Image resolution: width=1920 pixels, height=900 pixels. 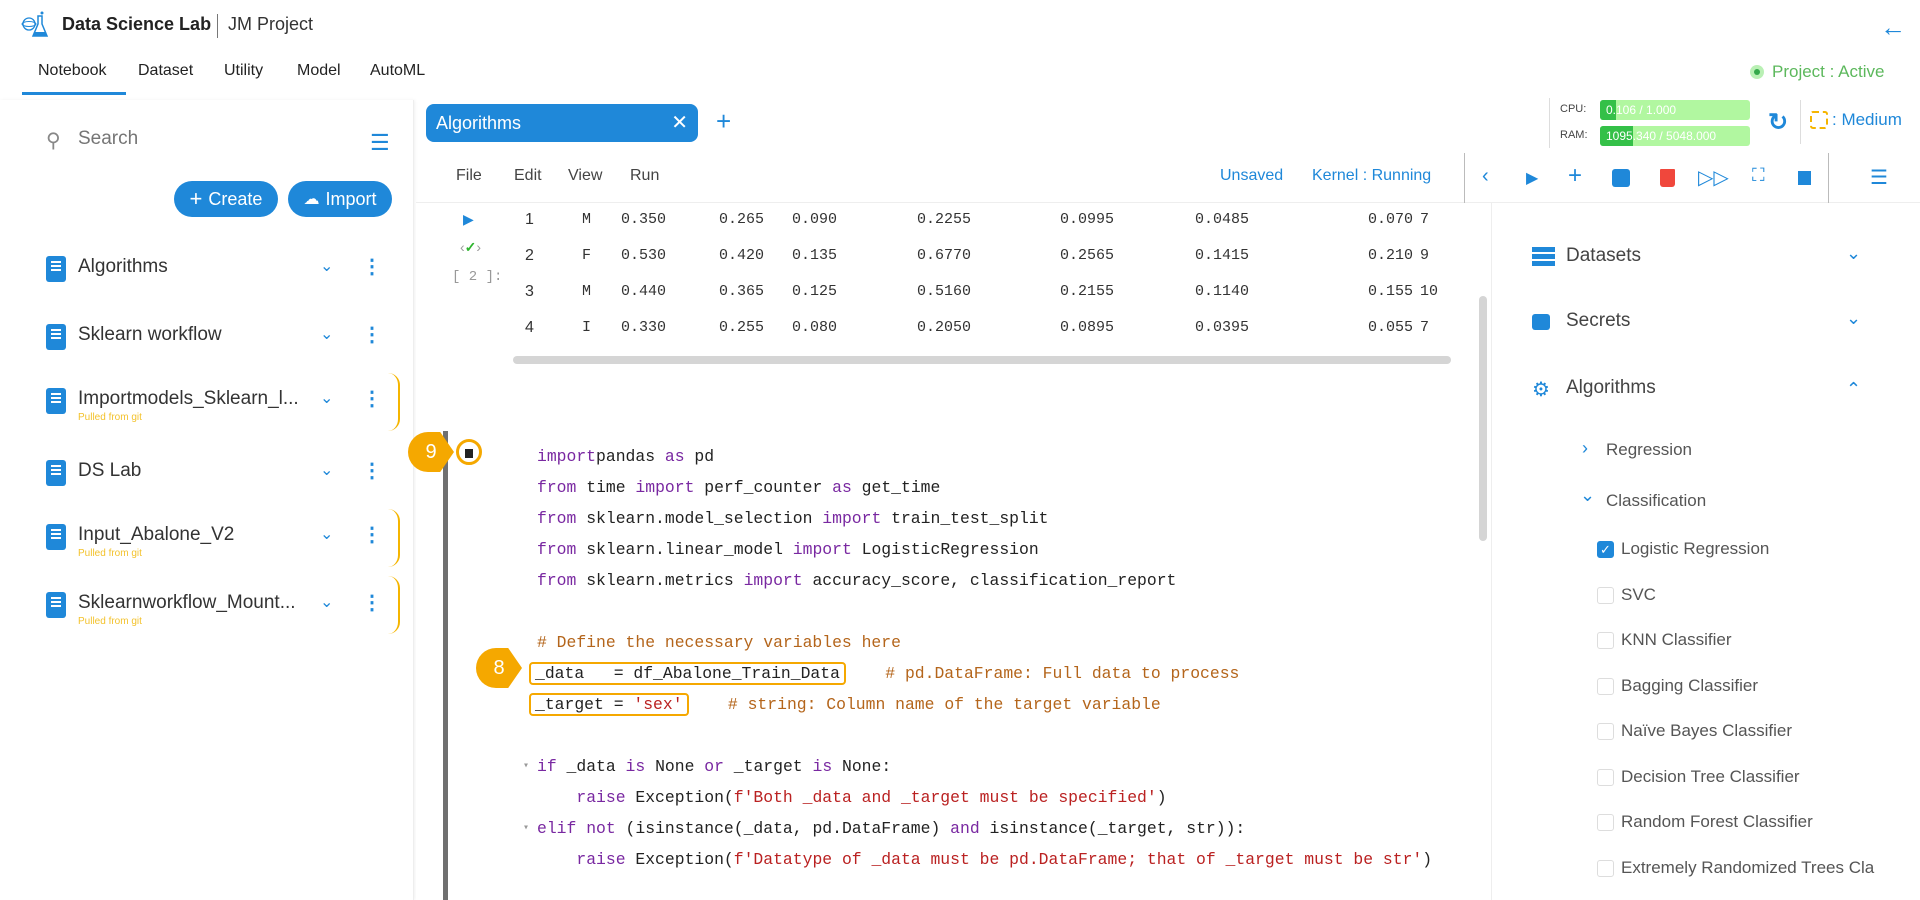 What do you see at coordinates (1853, 389) in the screenshot?
I see `chevron-up-icon: ⌃` at bounding box center [1853, 389].